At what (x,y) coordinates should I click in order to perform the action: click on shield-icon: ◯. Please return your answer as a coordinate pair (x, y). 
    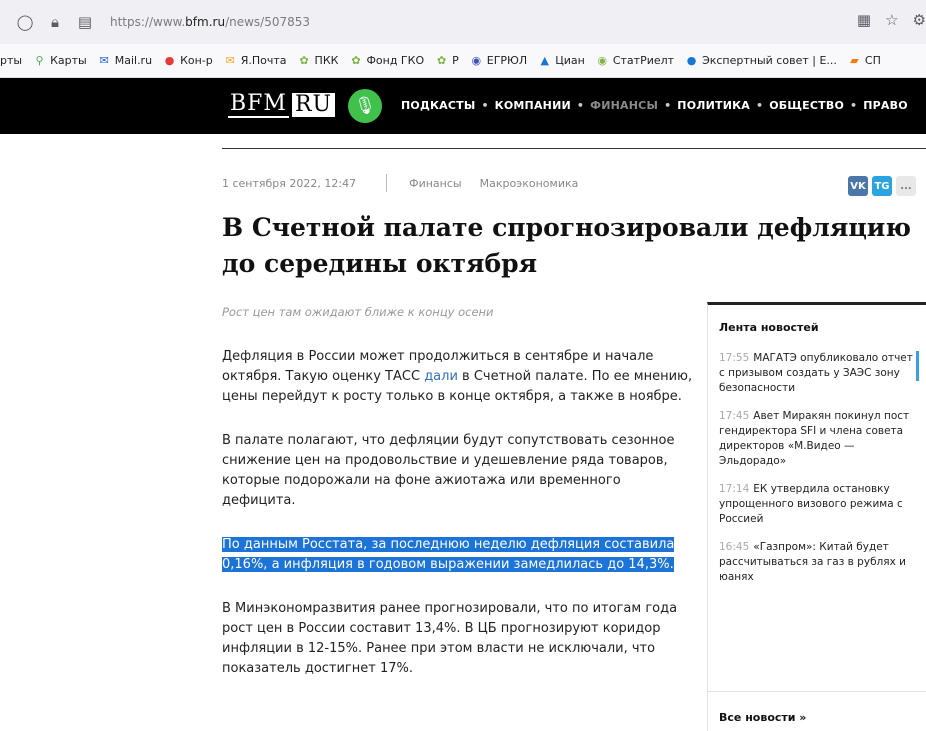
    Looking at the image, I should click on (25, 22).